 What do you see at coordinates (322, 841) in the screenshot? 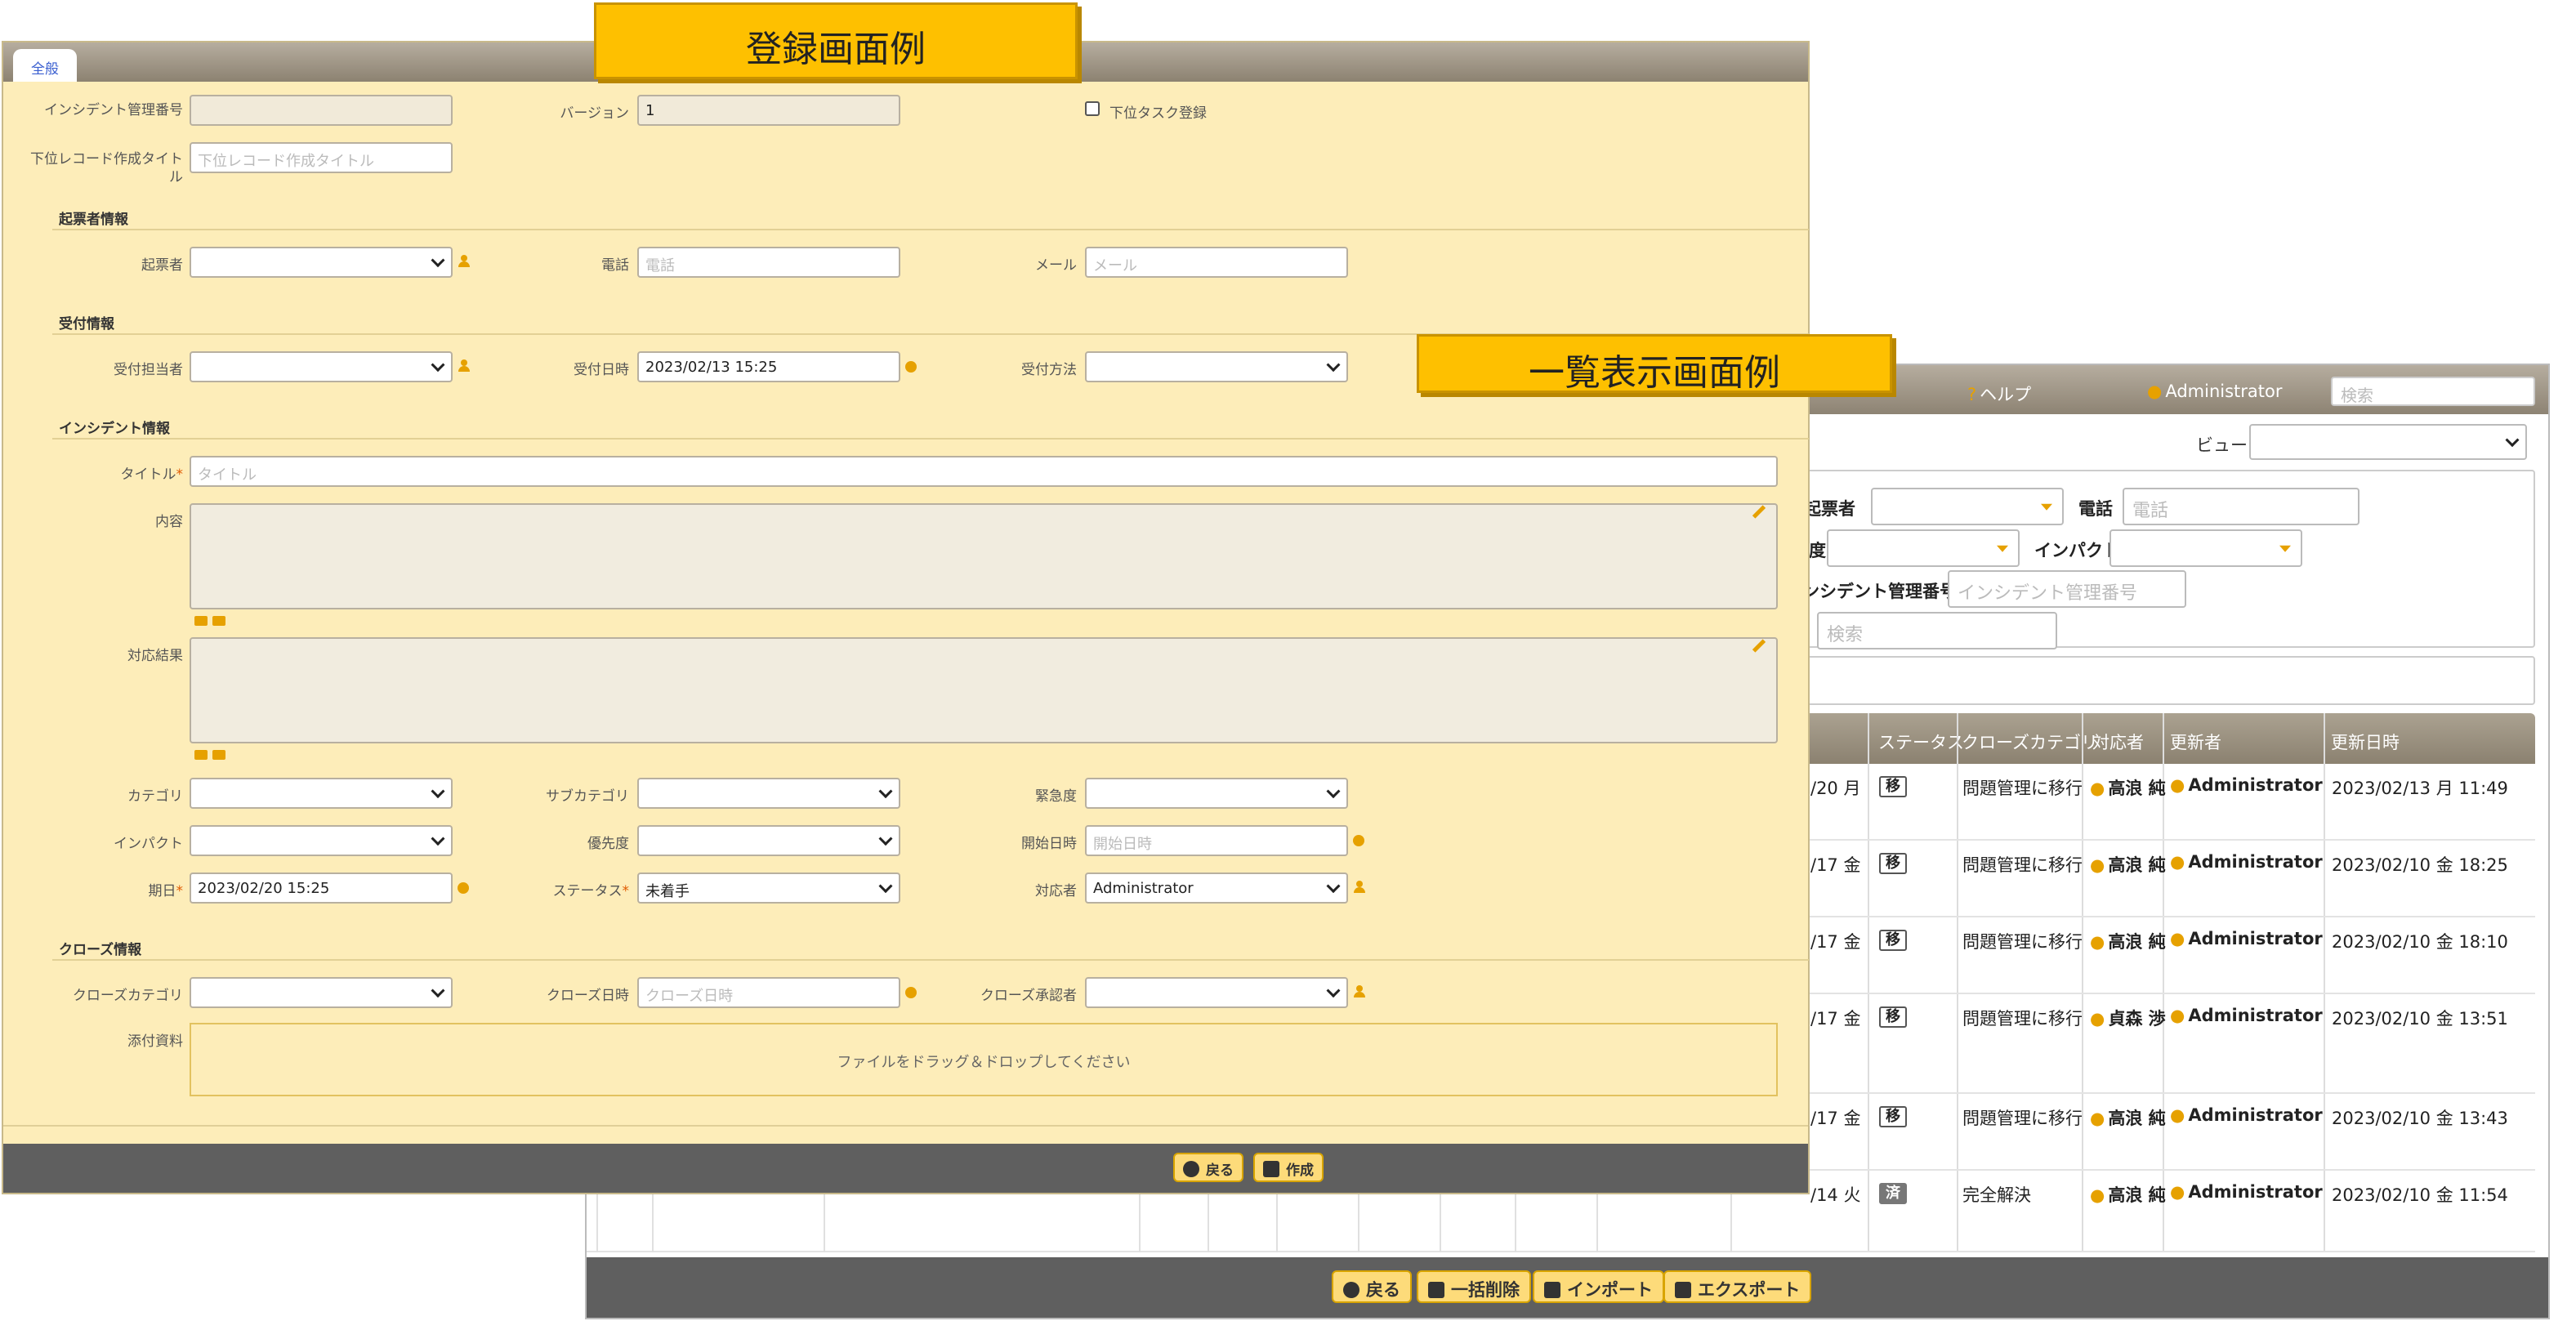
I see `impact-select` at bounding box center [322, 841].